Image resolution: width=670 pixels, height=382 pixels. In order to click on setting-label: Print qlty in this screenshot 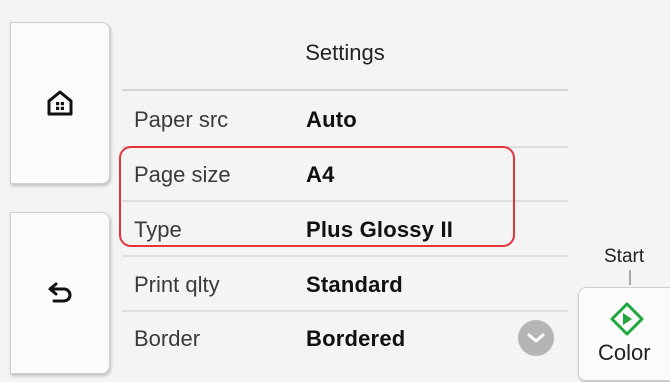, I will do `click(177, 284)`.